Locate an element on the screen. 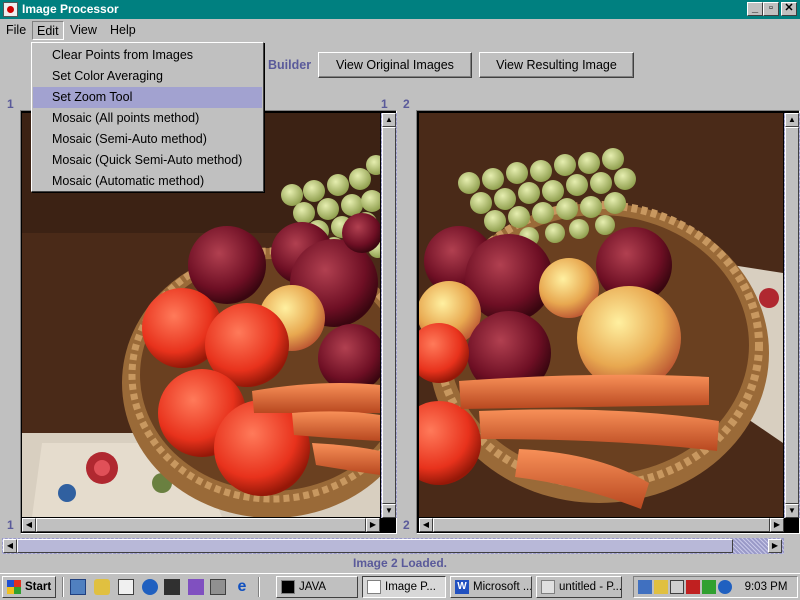 The height and width of the screenshot is (600, 800). globe-icon is located at coordinates (150, 587).